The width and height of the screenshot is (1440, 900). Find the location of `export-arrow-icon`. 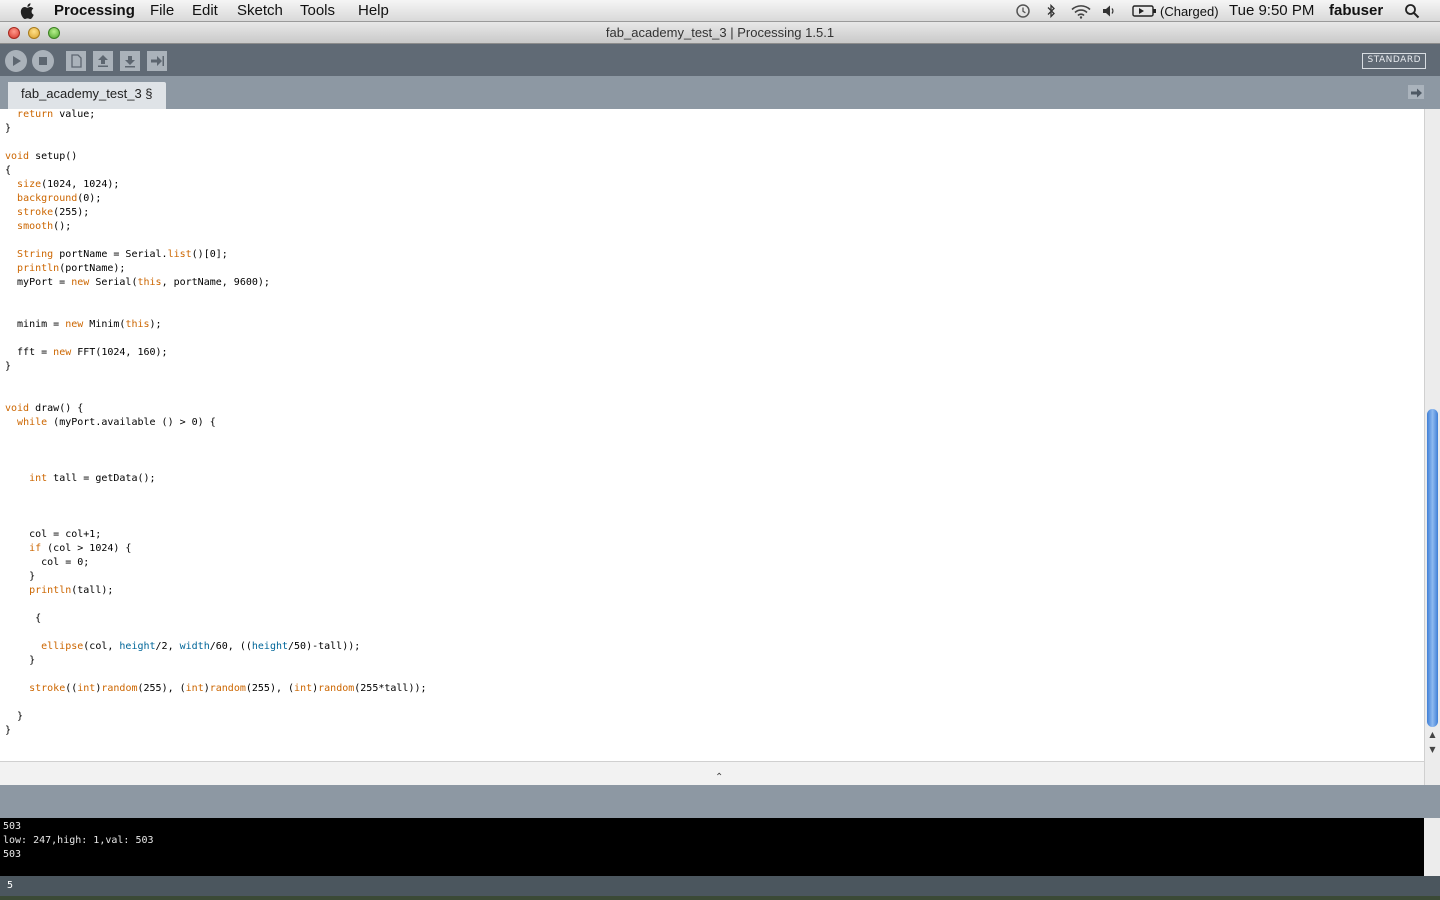

export-arrow-icon is located at coordinates (157, 61).